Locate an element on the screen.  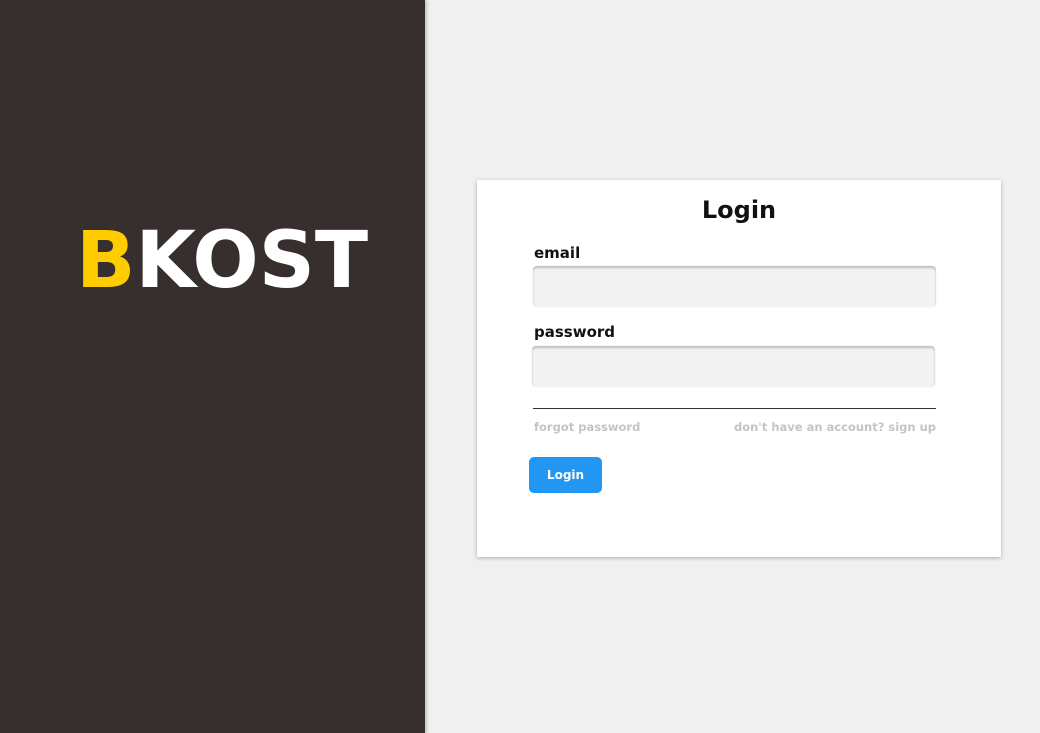
form-divider is located at coordinates (734, 408).